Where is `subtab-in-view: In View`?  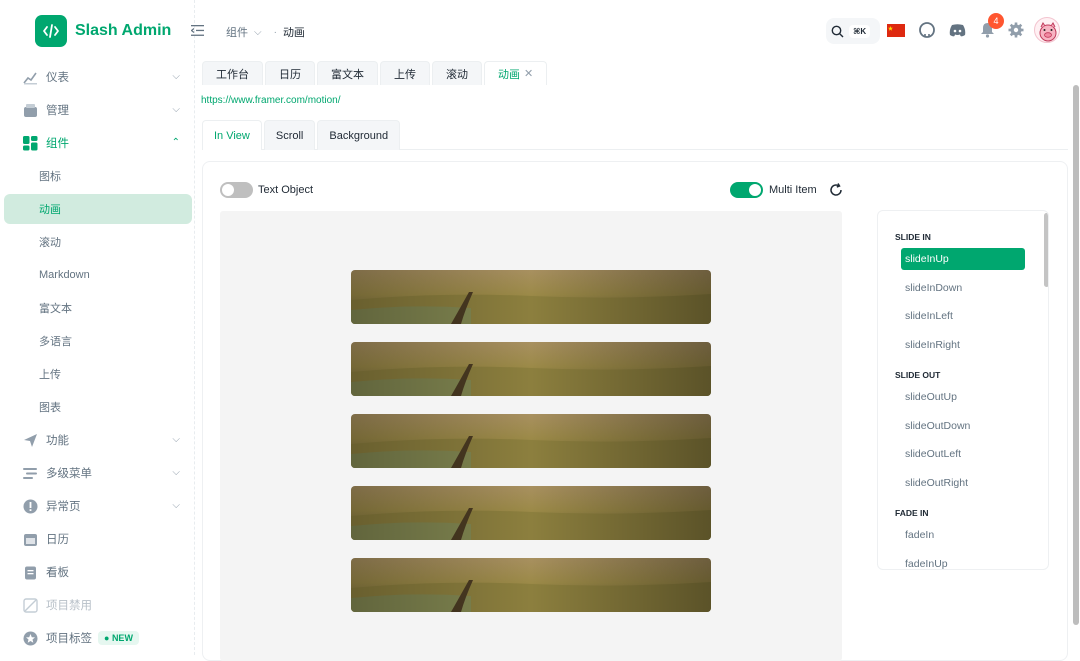
subtab-in-view: In View is located at coordinates (232, 135).